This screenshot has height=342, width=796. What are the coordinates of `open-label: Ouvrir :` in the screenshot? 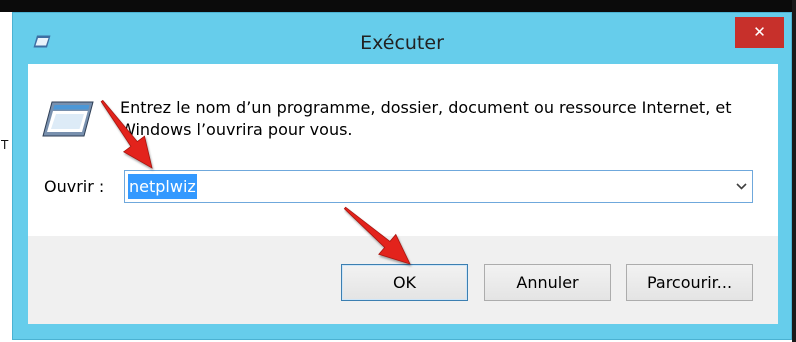 It's located at (74, 186).